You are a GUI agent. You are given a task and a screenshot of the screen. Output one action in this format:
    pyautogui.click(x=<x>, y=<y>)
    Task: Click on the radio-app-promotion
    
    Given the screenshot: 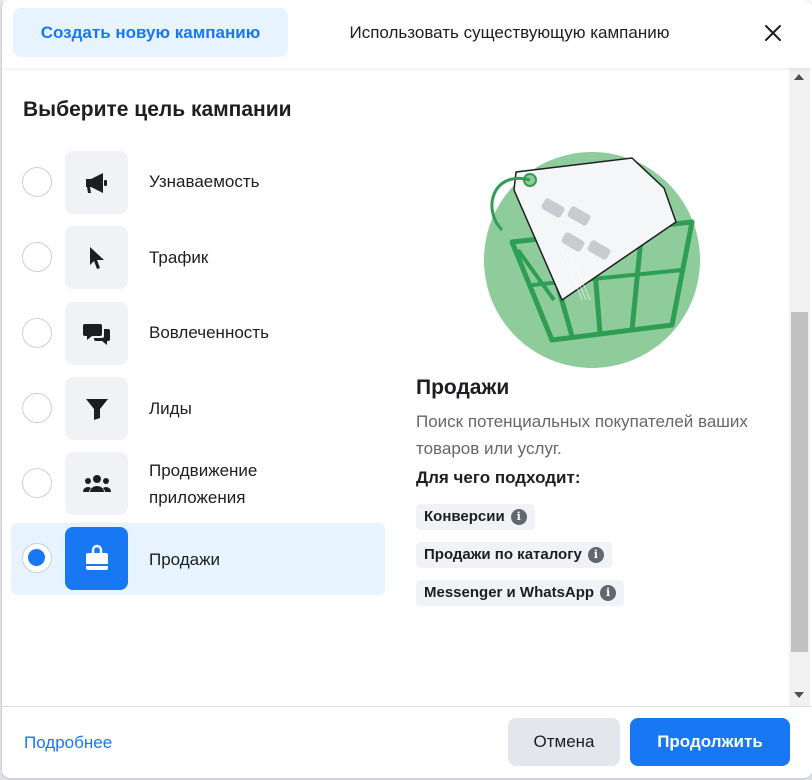 What is the action you would take?
    pyautogui.click(x=37, y=483)
    